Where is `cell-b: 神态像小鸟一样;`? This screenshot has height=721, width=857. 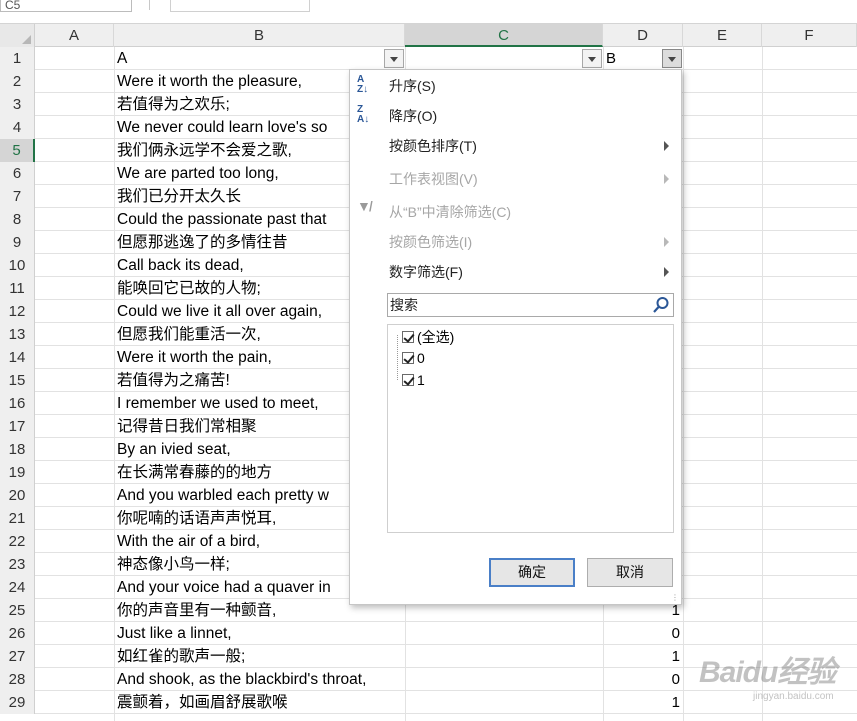
cell-b: 神态像小鸟一样; is located at coordinates (172, 564).